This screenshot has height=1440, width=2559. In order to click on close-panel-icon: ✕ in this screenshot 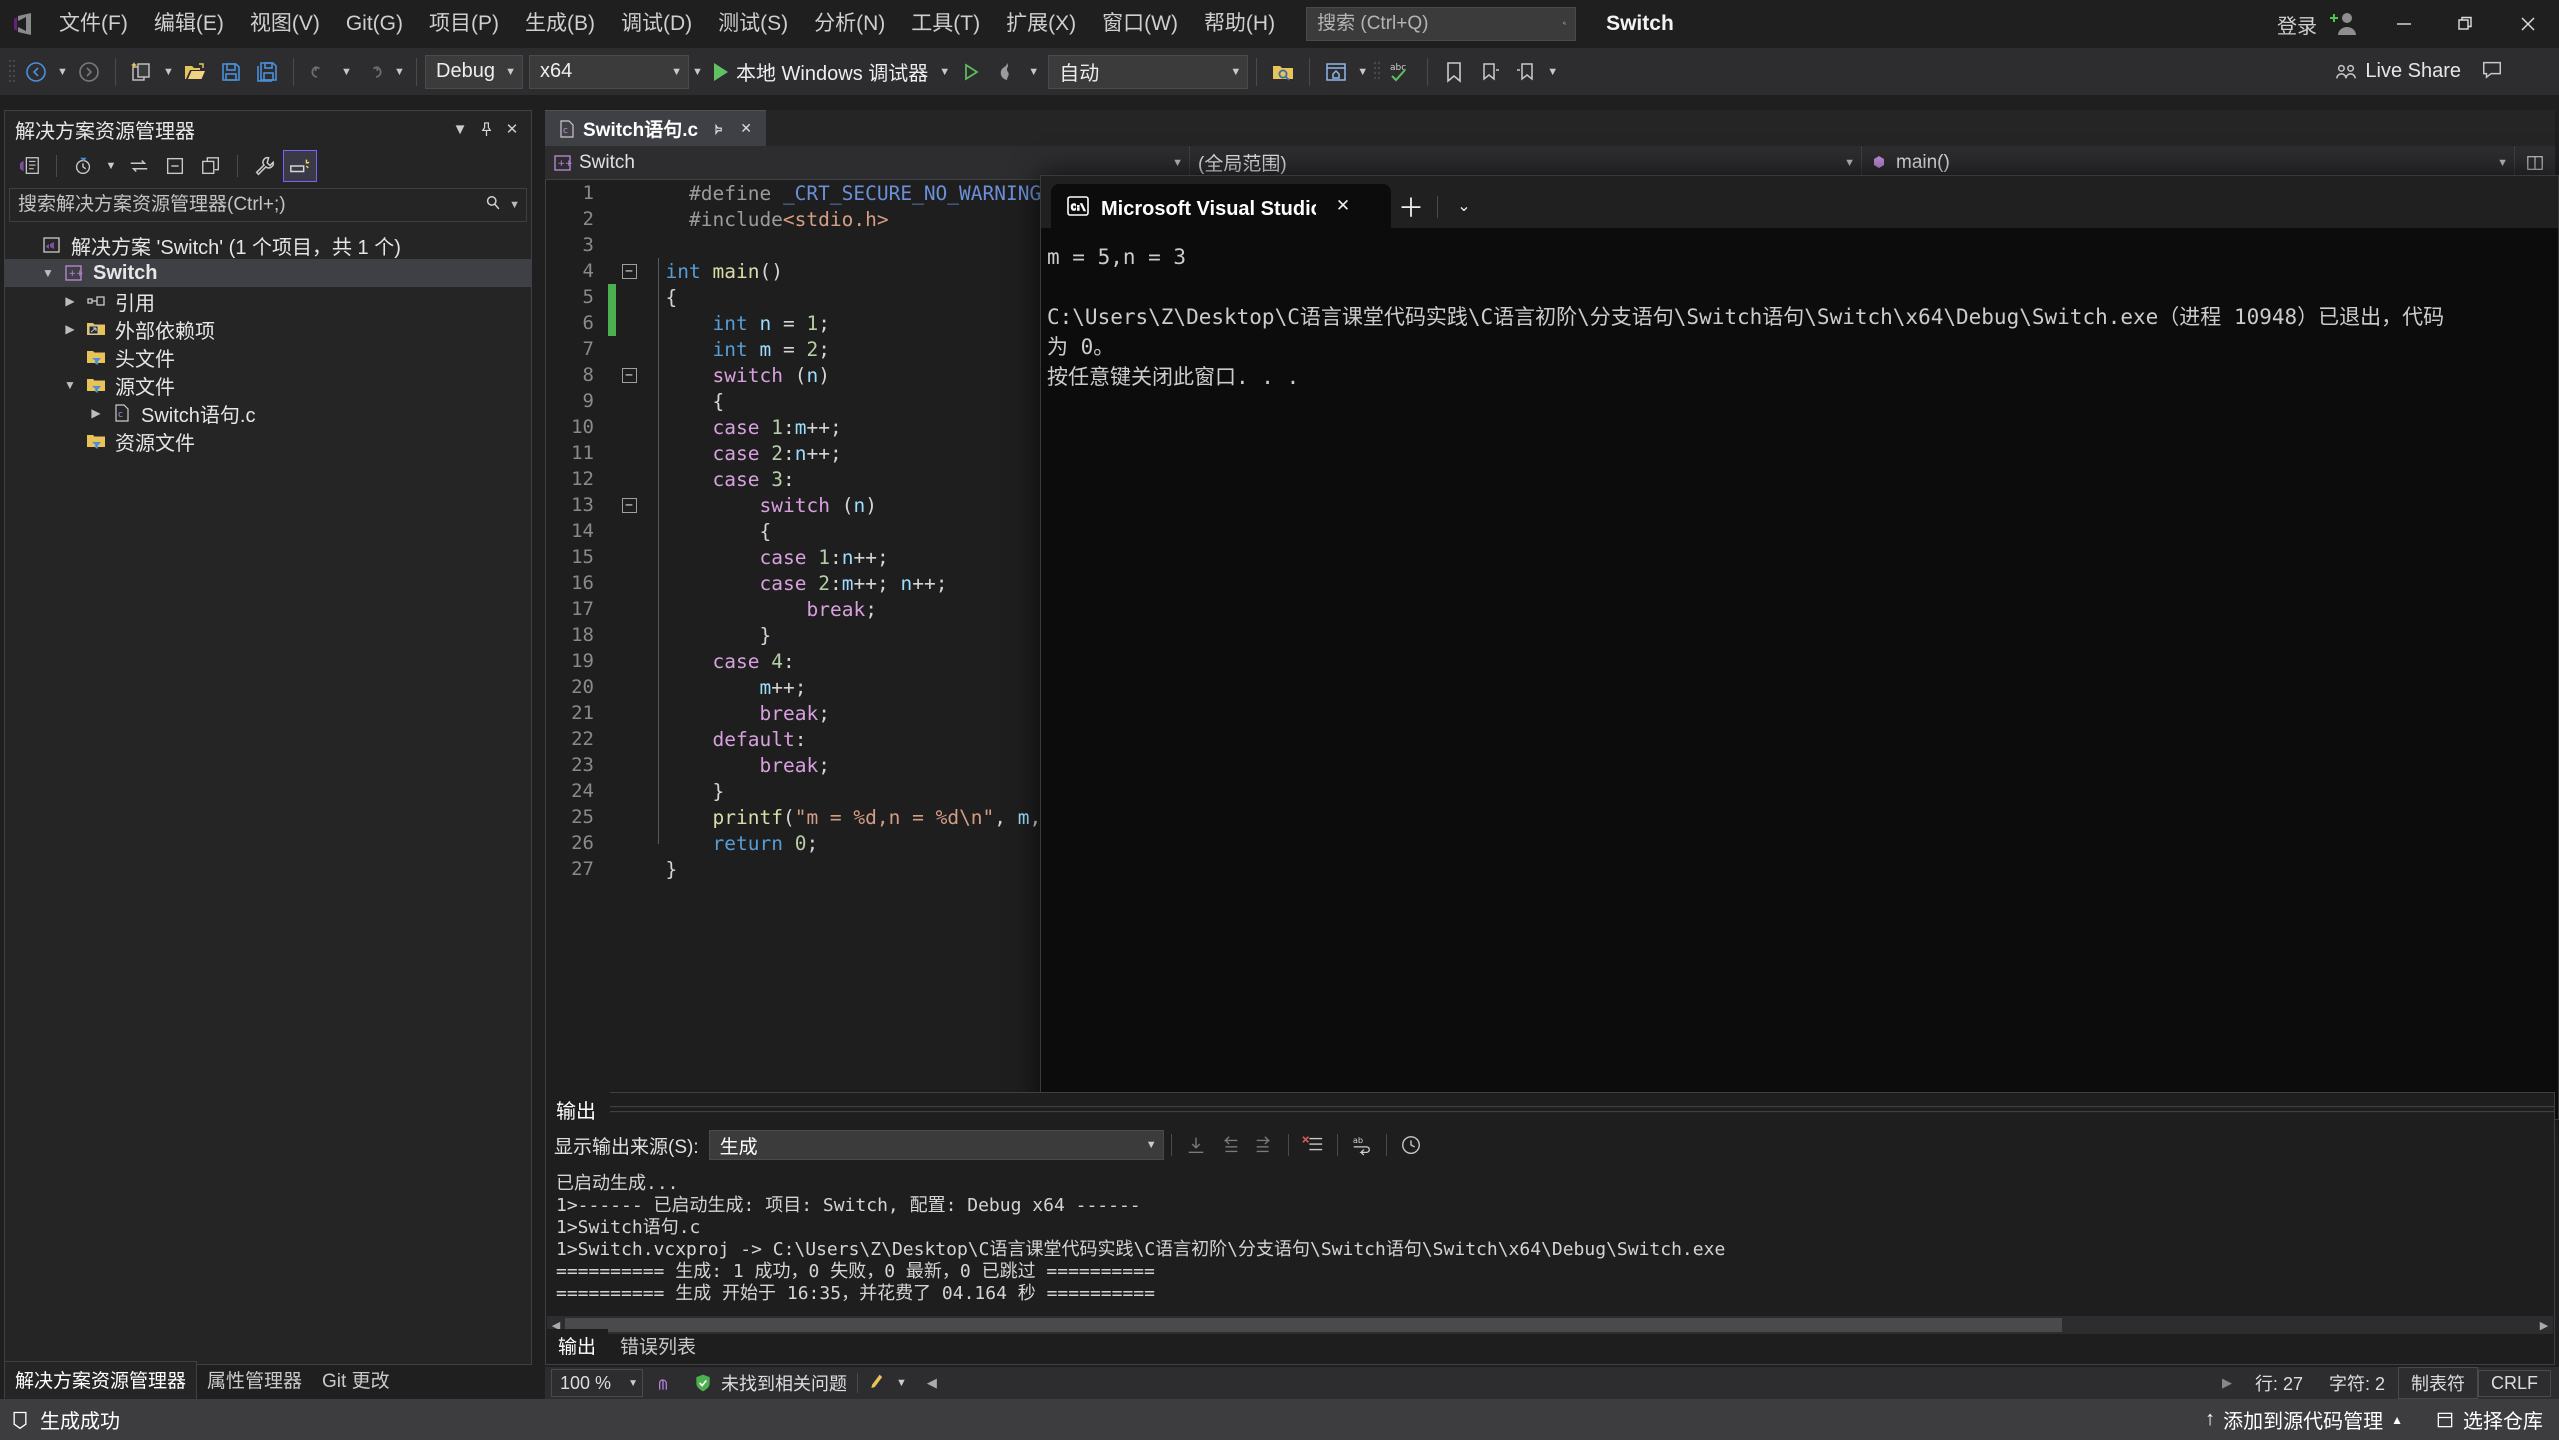, I will do `click(512, 129)`.